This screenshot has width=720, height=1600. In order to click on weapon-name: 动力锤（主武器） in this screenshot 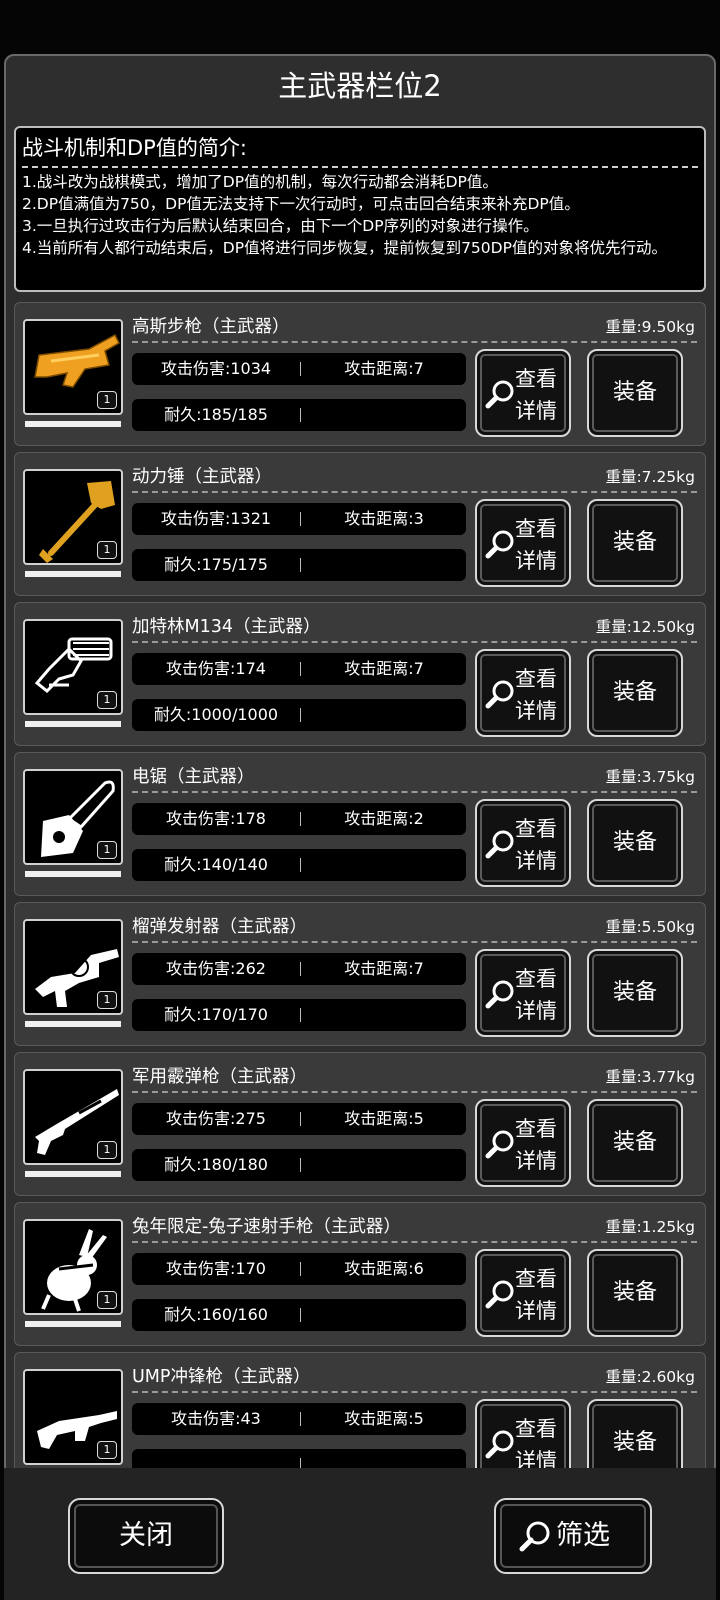, I will do `click(202, 477)`.